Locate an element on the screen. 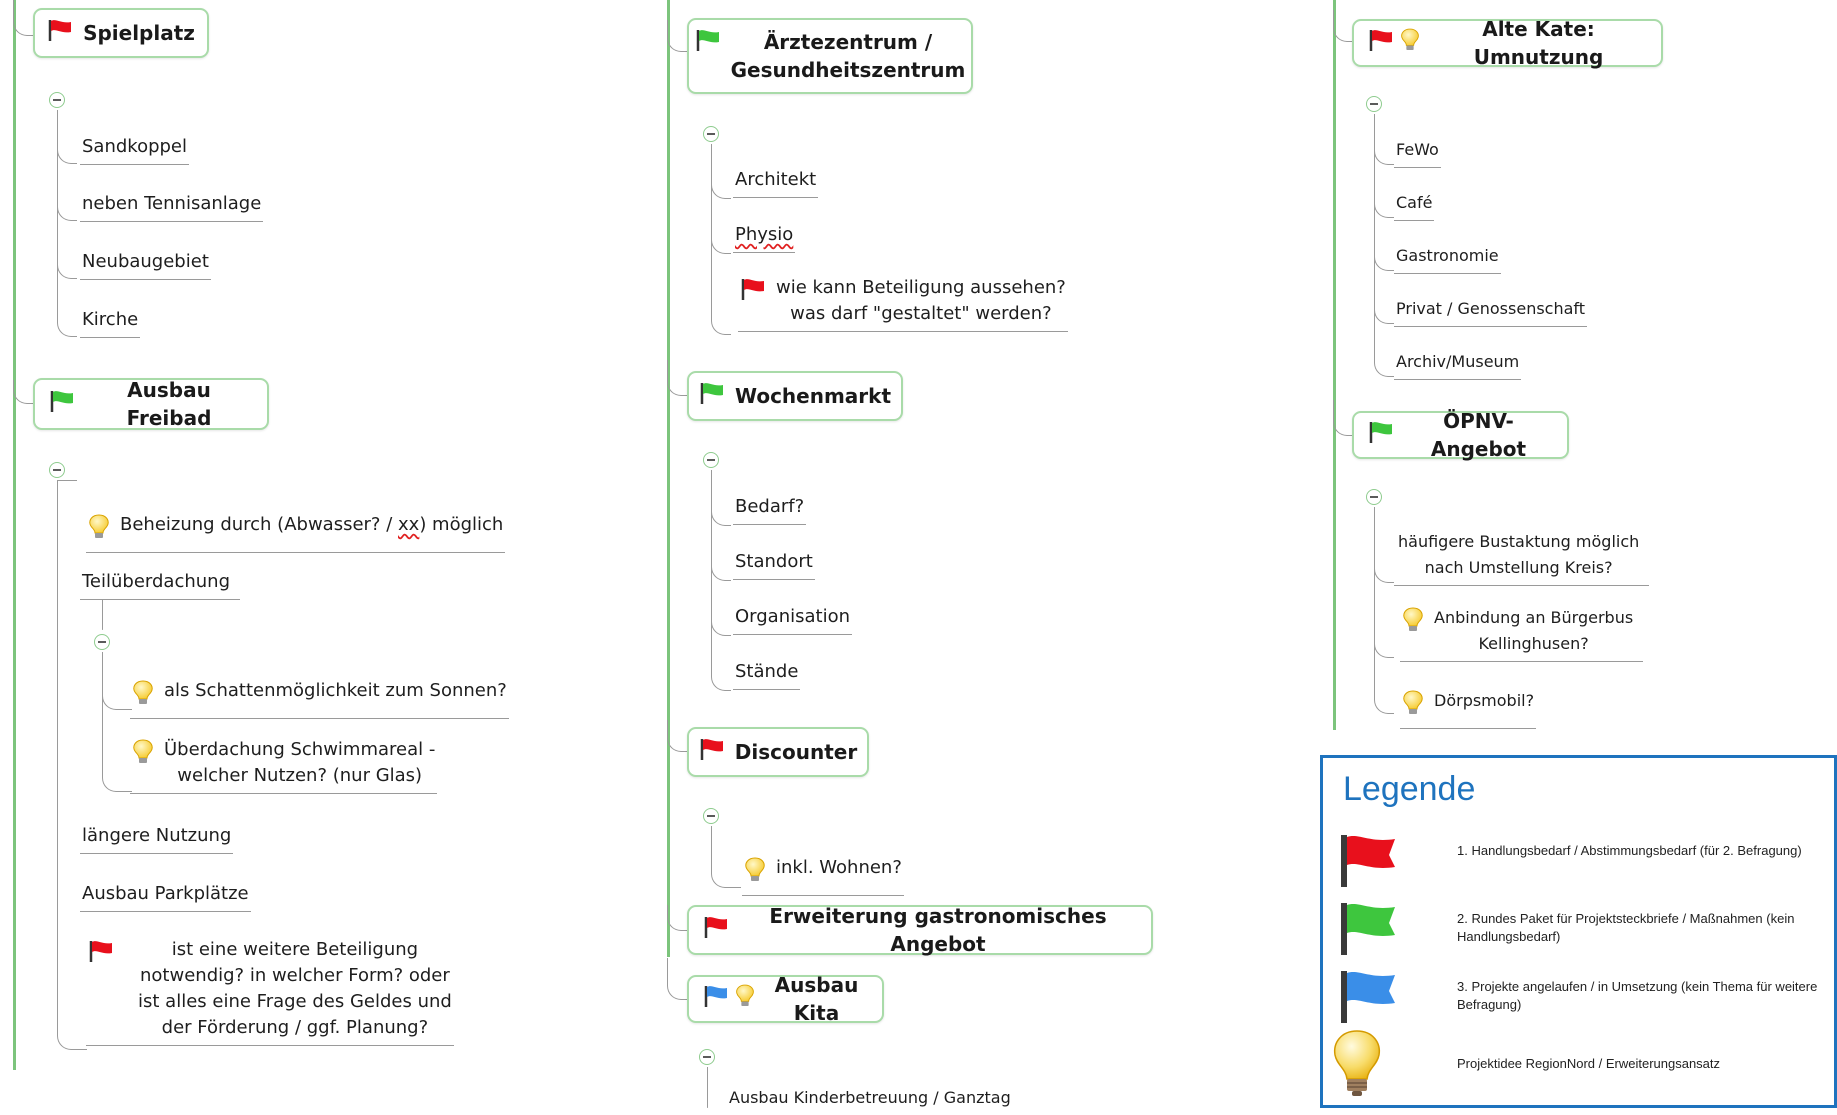 The height and width of the screenshot is (1115, 1837). topic-oepnv-angebot: ÖPNV-Angebot is located at coordinates (1460, 435).